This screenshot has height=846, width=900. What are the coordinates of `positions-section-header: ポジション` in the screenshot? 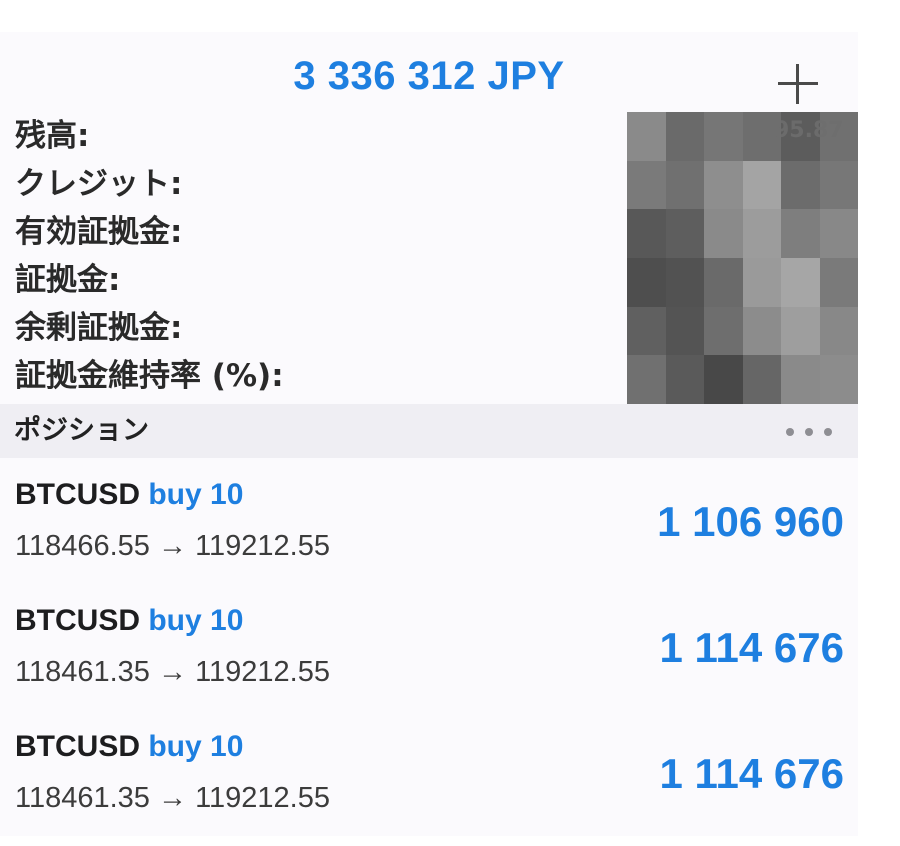 It's located at (429, 431).